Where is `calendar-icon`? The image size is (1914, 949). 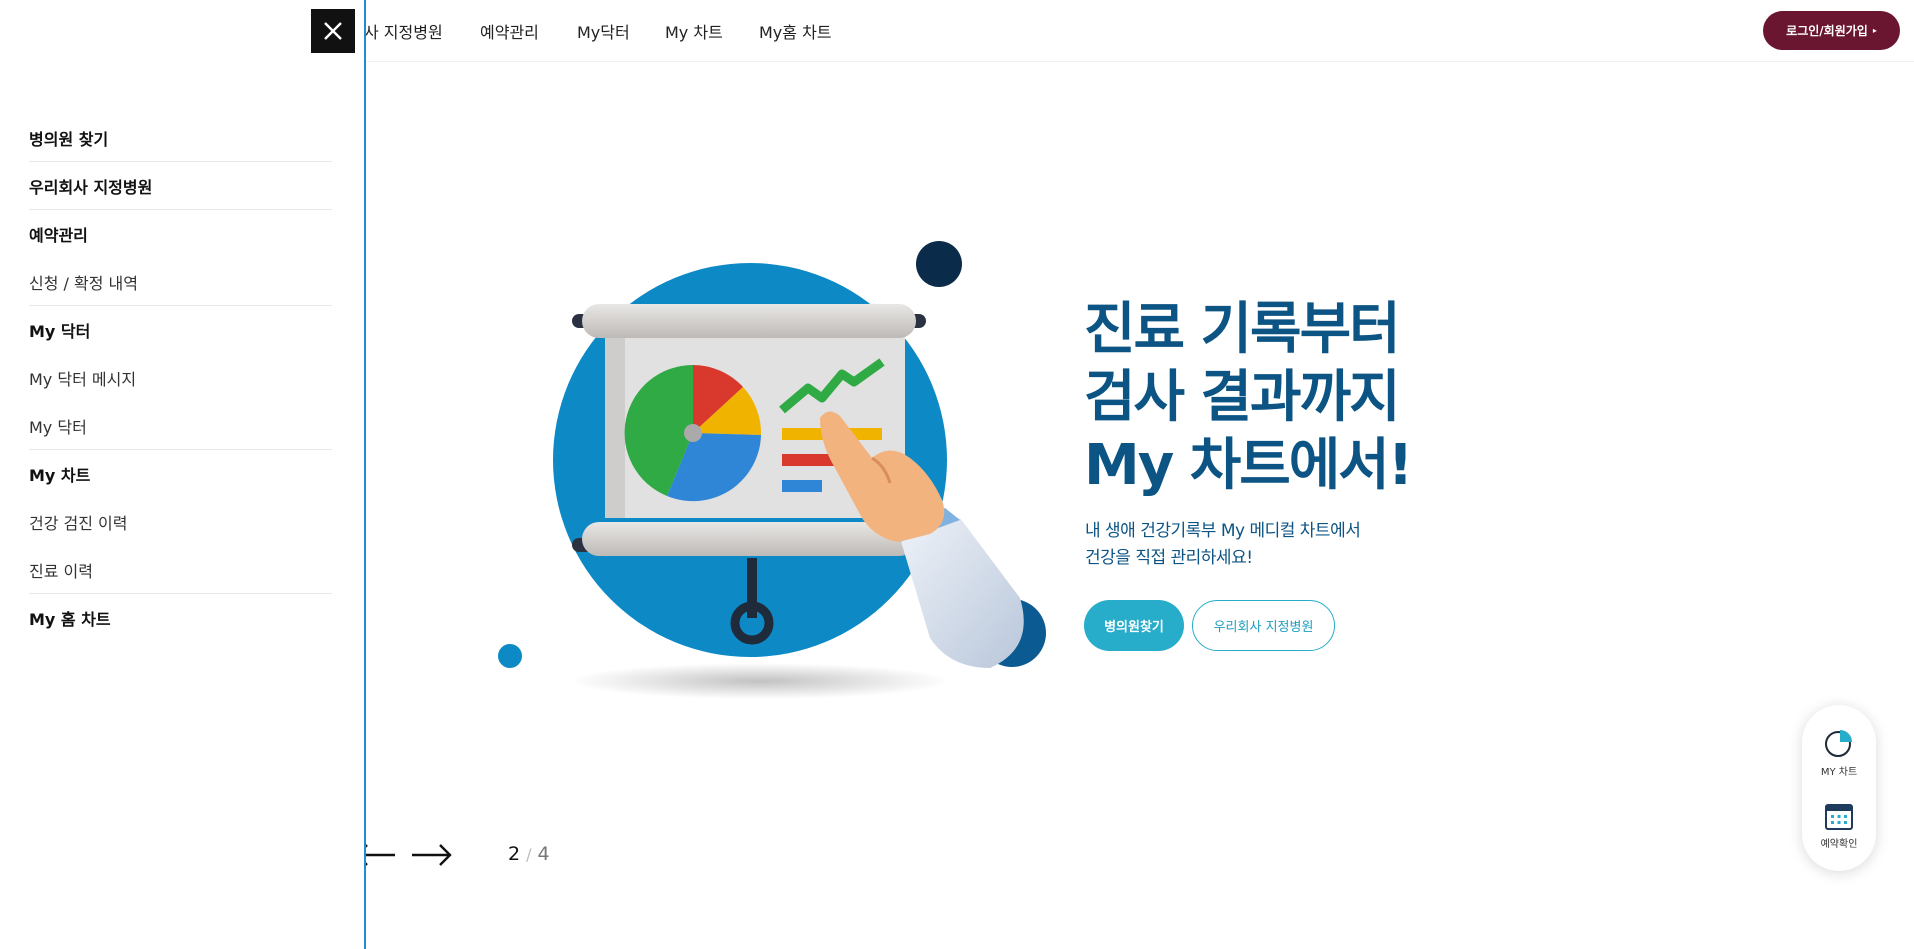 calendar-icon is located at coordinates (1839, 817).